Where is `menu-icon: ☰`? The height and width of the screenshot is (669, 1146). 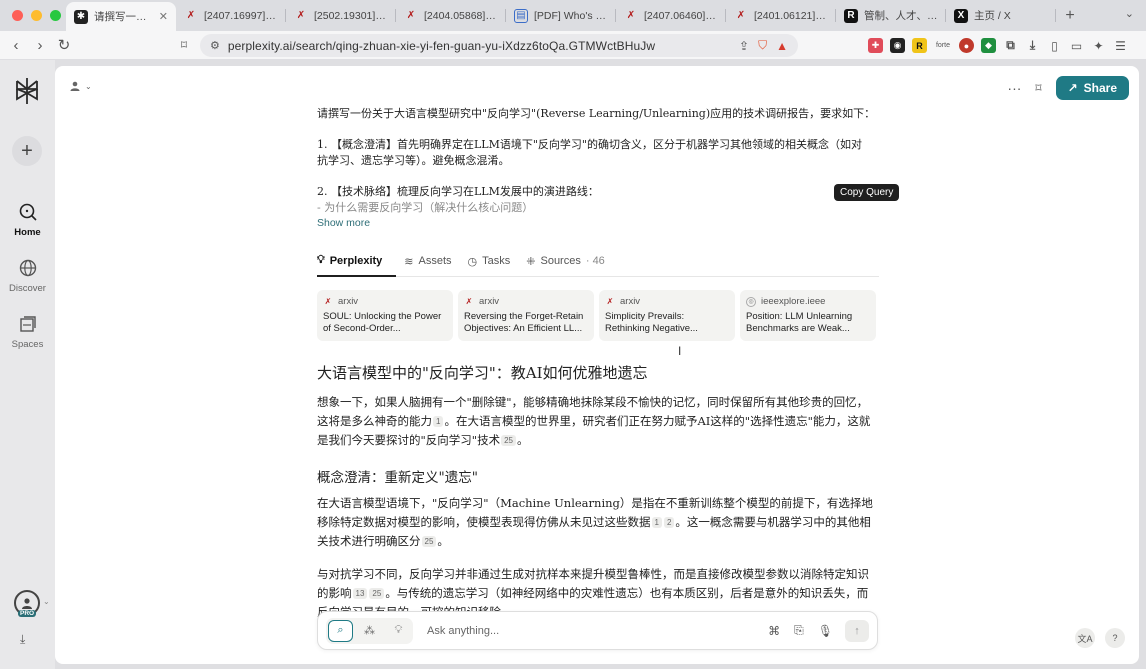
menu-icon: ☰ is located at coordinates (1120, 45).